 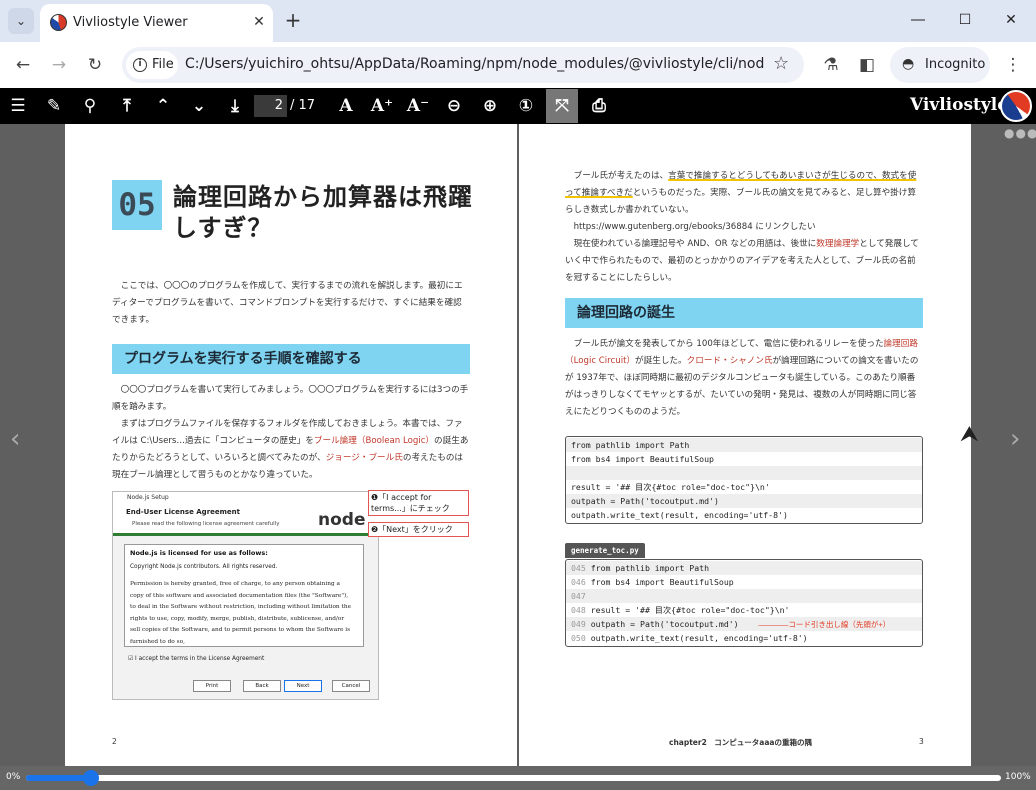 What do you see at coordinates (303, 105) in the screenshot?
I see `page-total: / 17` at bounding box center [303, 105].